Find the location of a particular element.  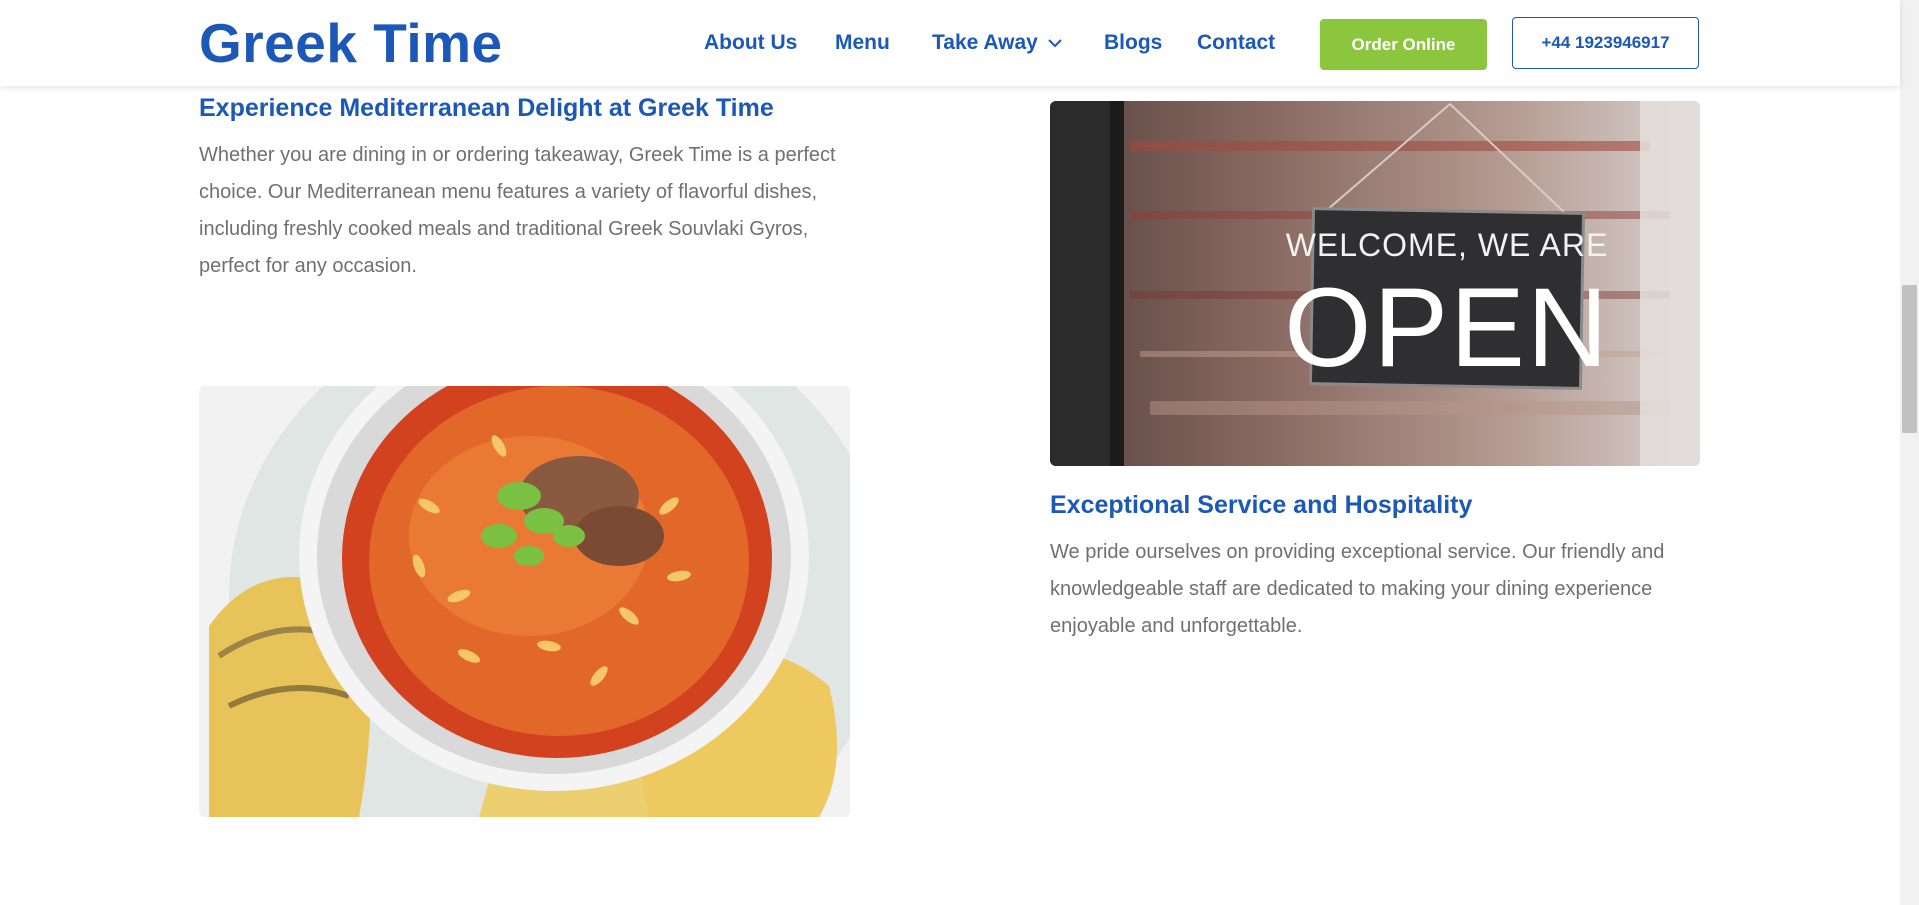

nav-item-menu: Menu is located at coordinates (862, 43).